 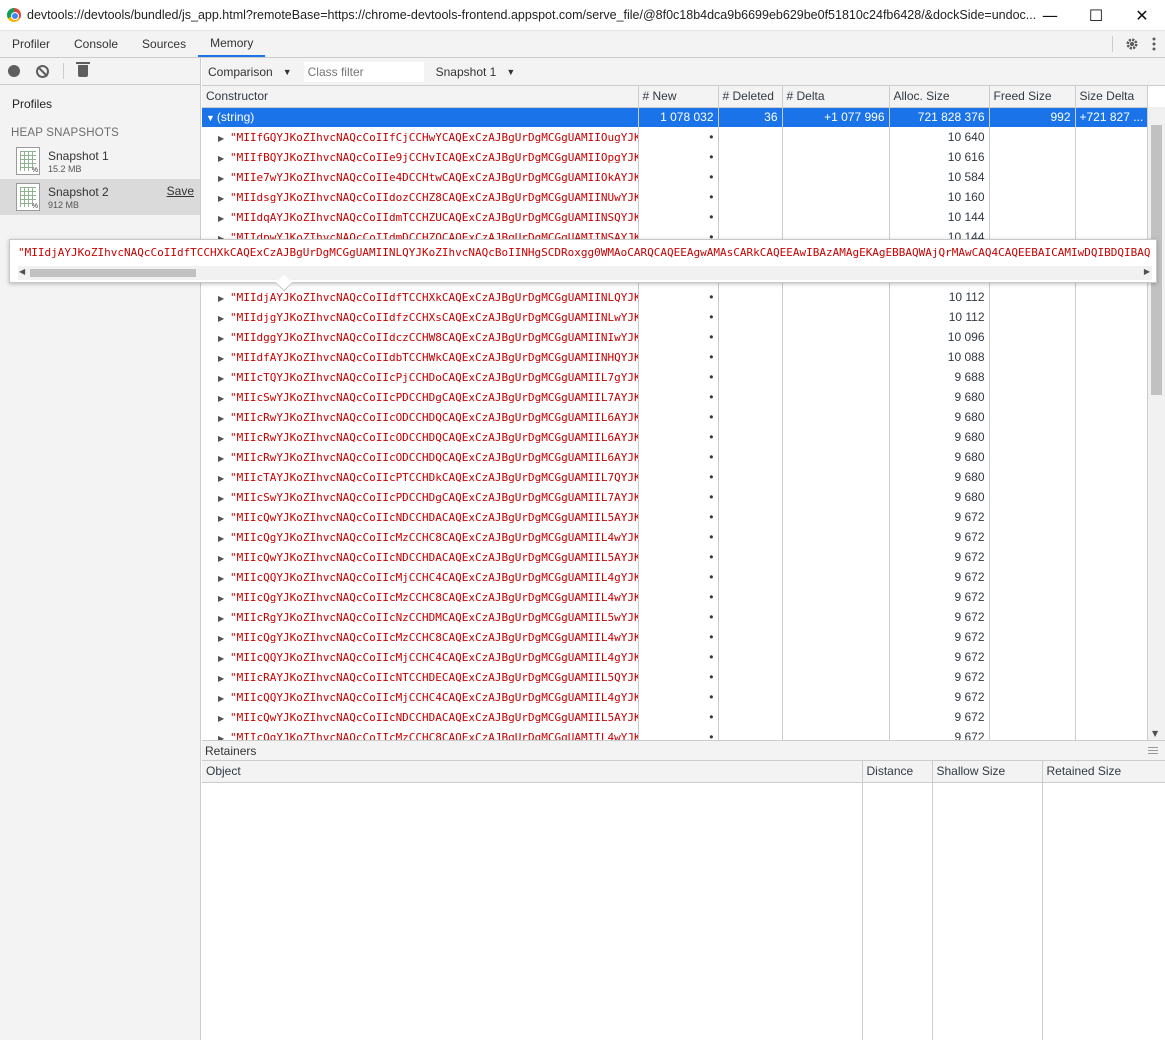 I want to click on collapse-arrow-icon: ▼, so click(x=210, y=118).